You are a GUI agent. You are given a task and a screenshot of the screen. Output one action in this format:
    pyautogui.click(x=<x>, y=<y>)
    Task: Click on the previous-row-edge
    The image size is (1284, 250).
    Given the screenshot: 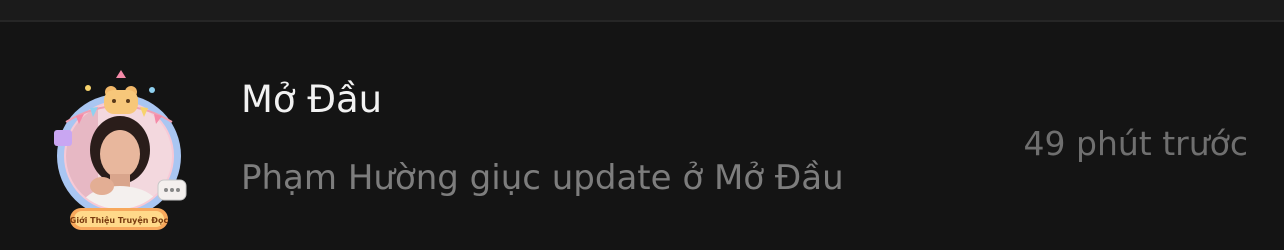 What is the action you would take?
    pyautogui.click(x=642, y=10)
    